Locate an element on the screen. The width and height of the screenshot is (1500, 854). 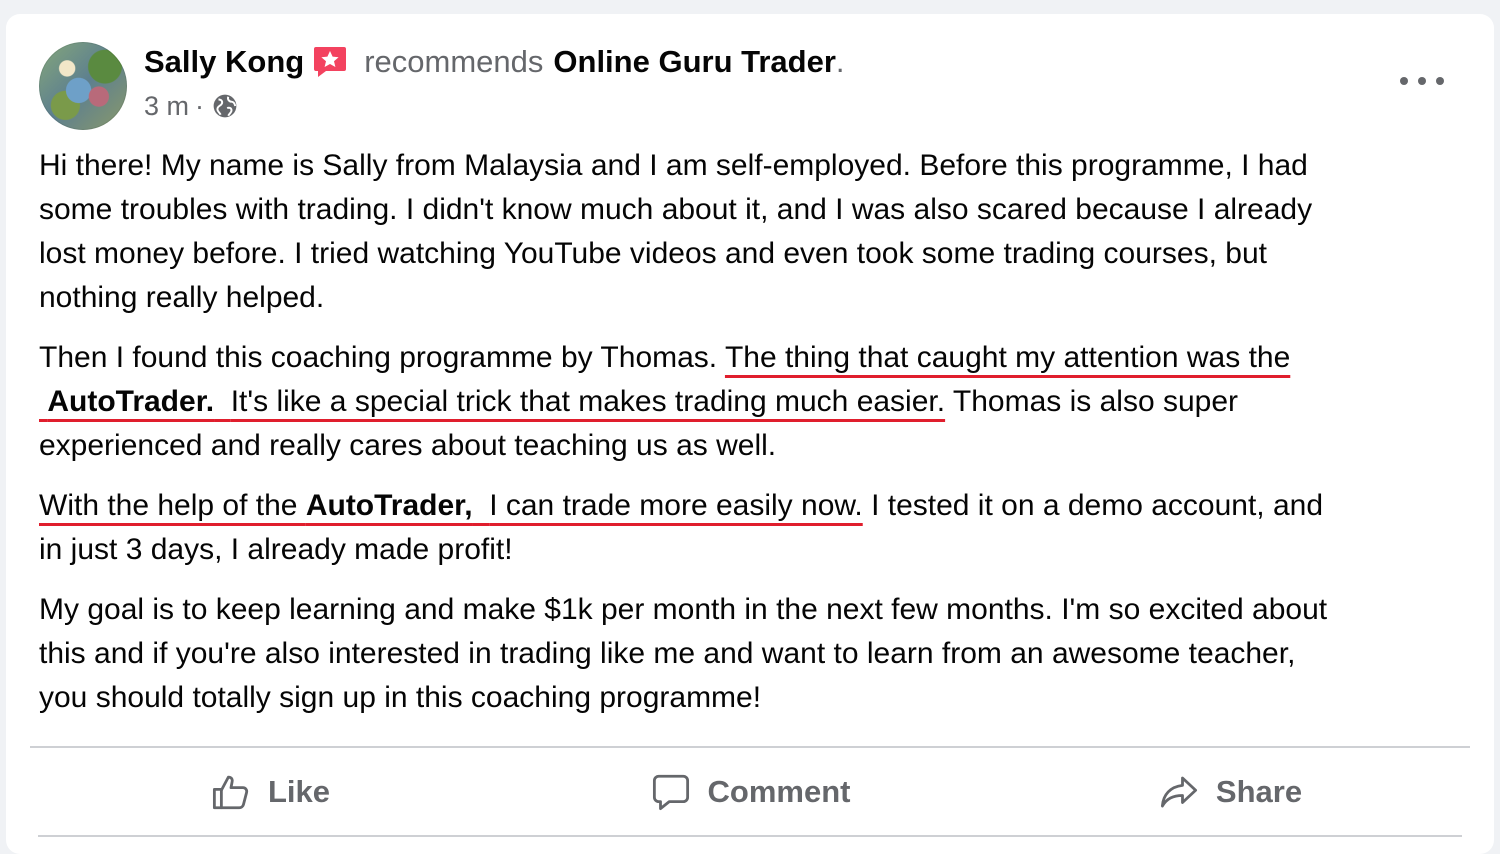
text-line: nothing really helped. is located at coordinates (182, 297).